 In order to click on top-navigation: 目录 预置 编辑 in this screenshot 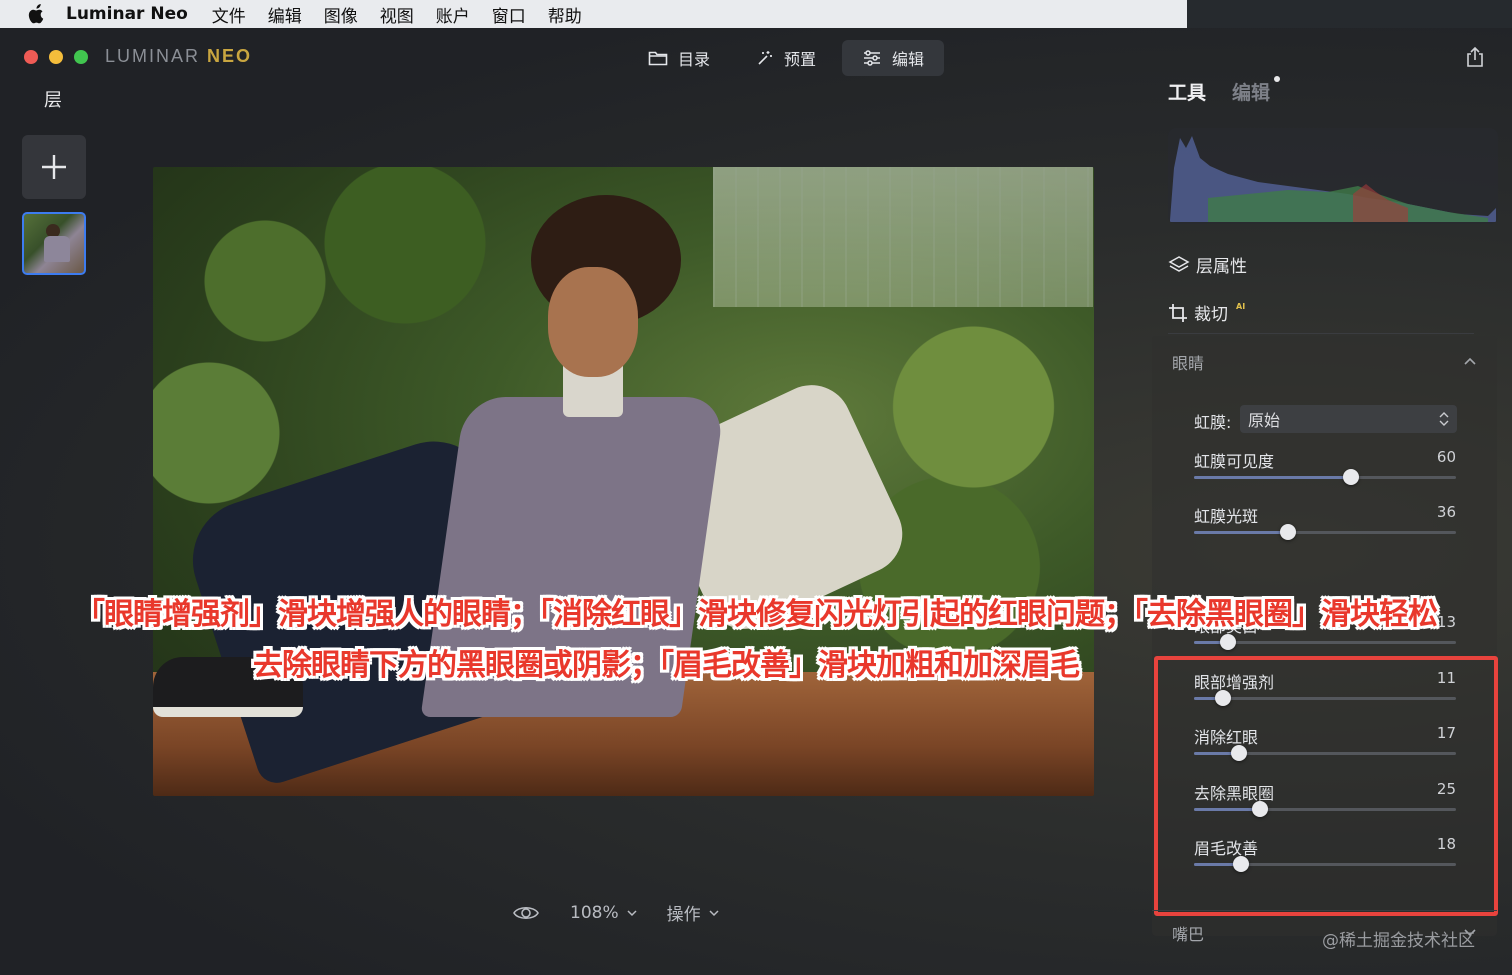, I will do `click(786, 58)`.